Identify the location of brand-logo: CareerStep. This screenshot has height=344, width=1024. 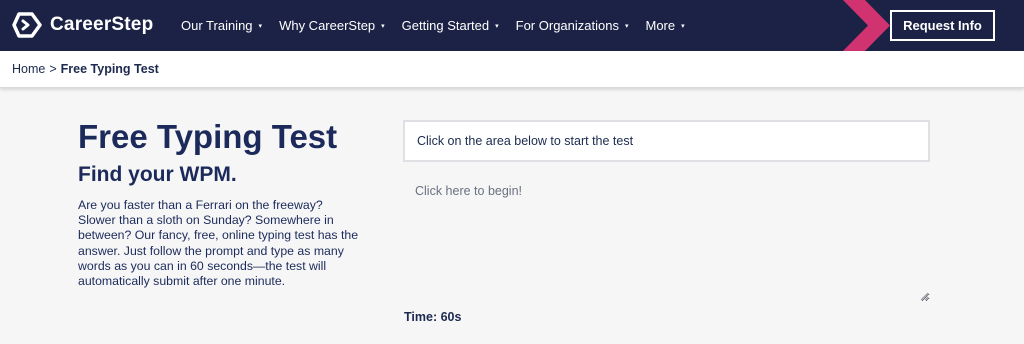
(82, 25).